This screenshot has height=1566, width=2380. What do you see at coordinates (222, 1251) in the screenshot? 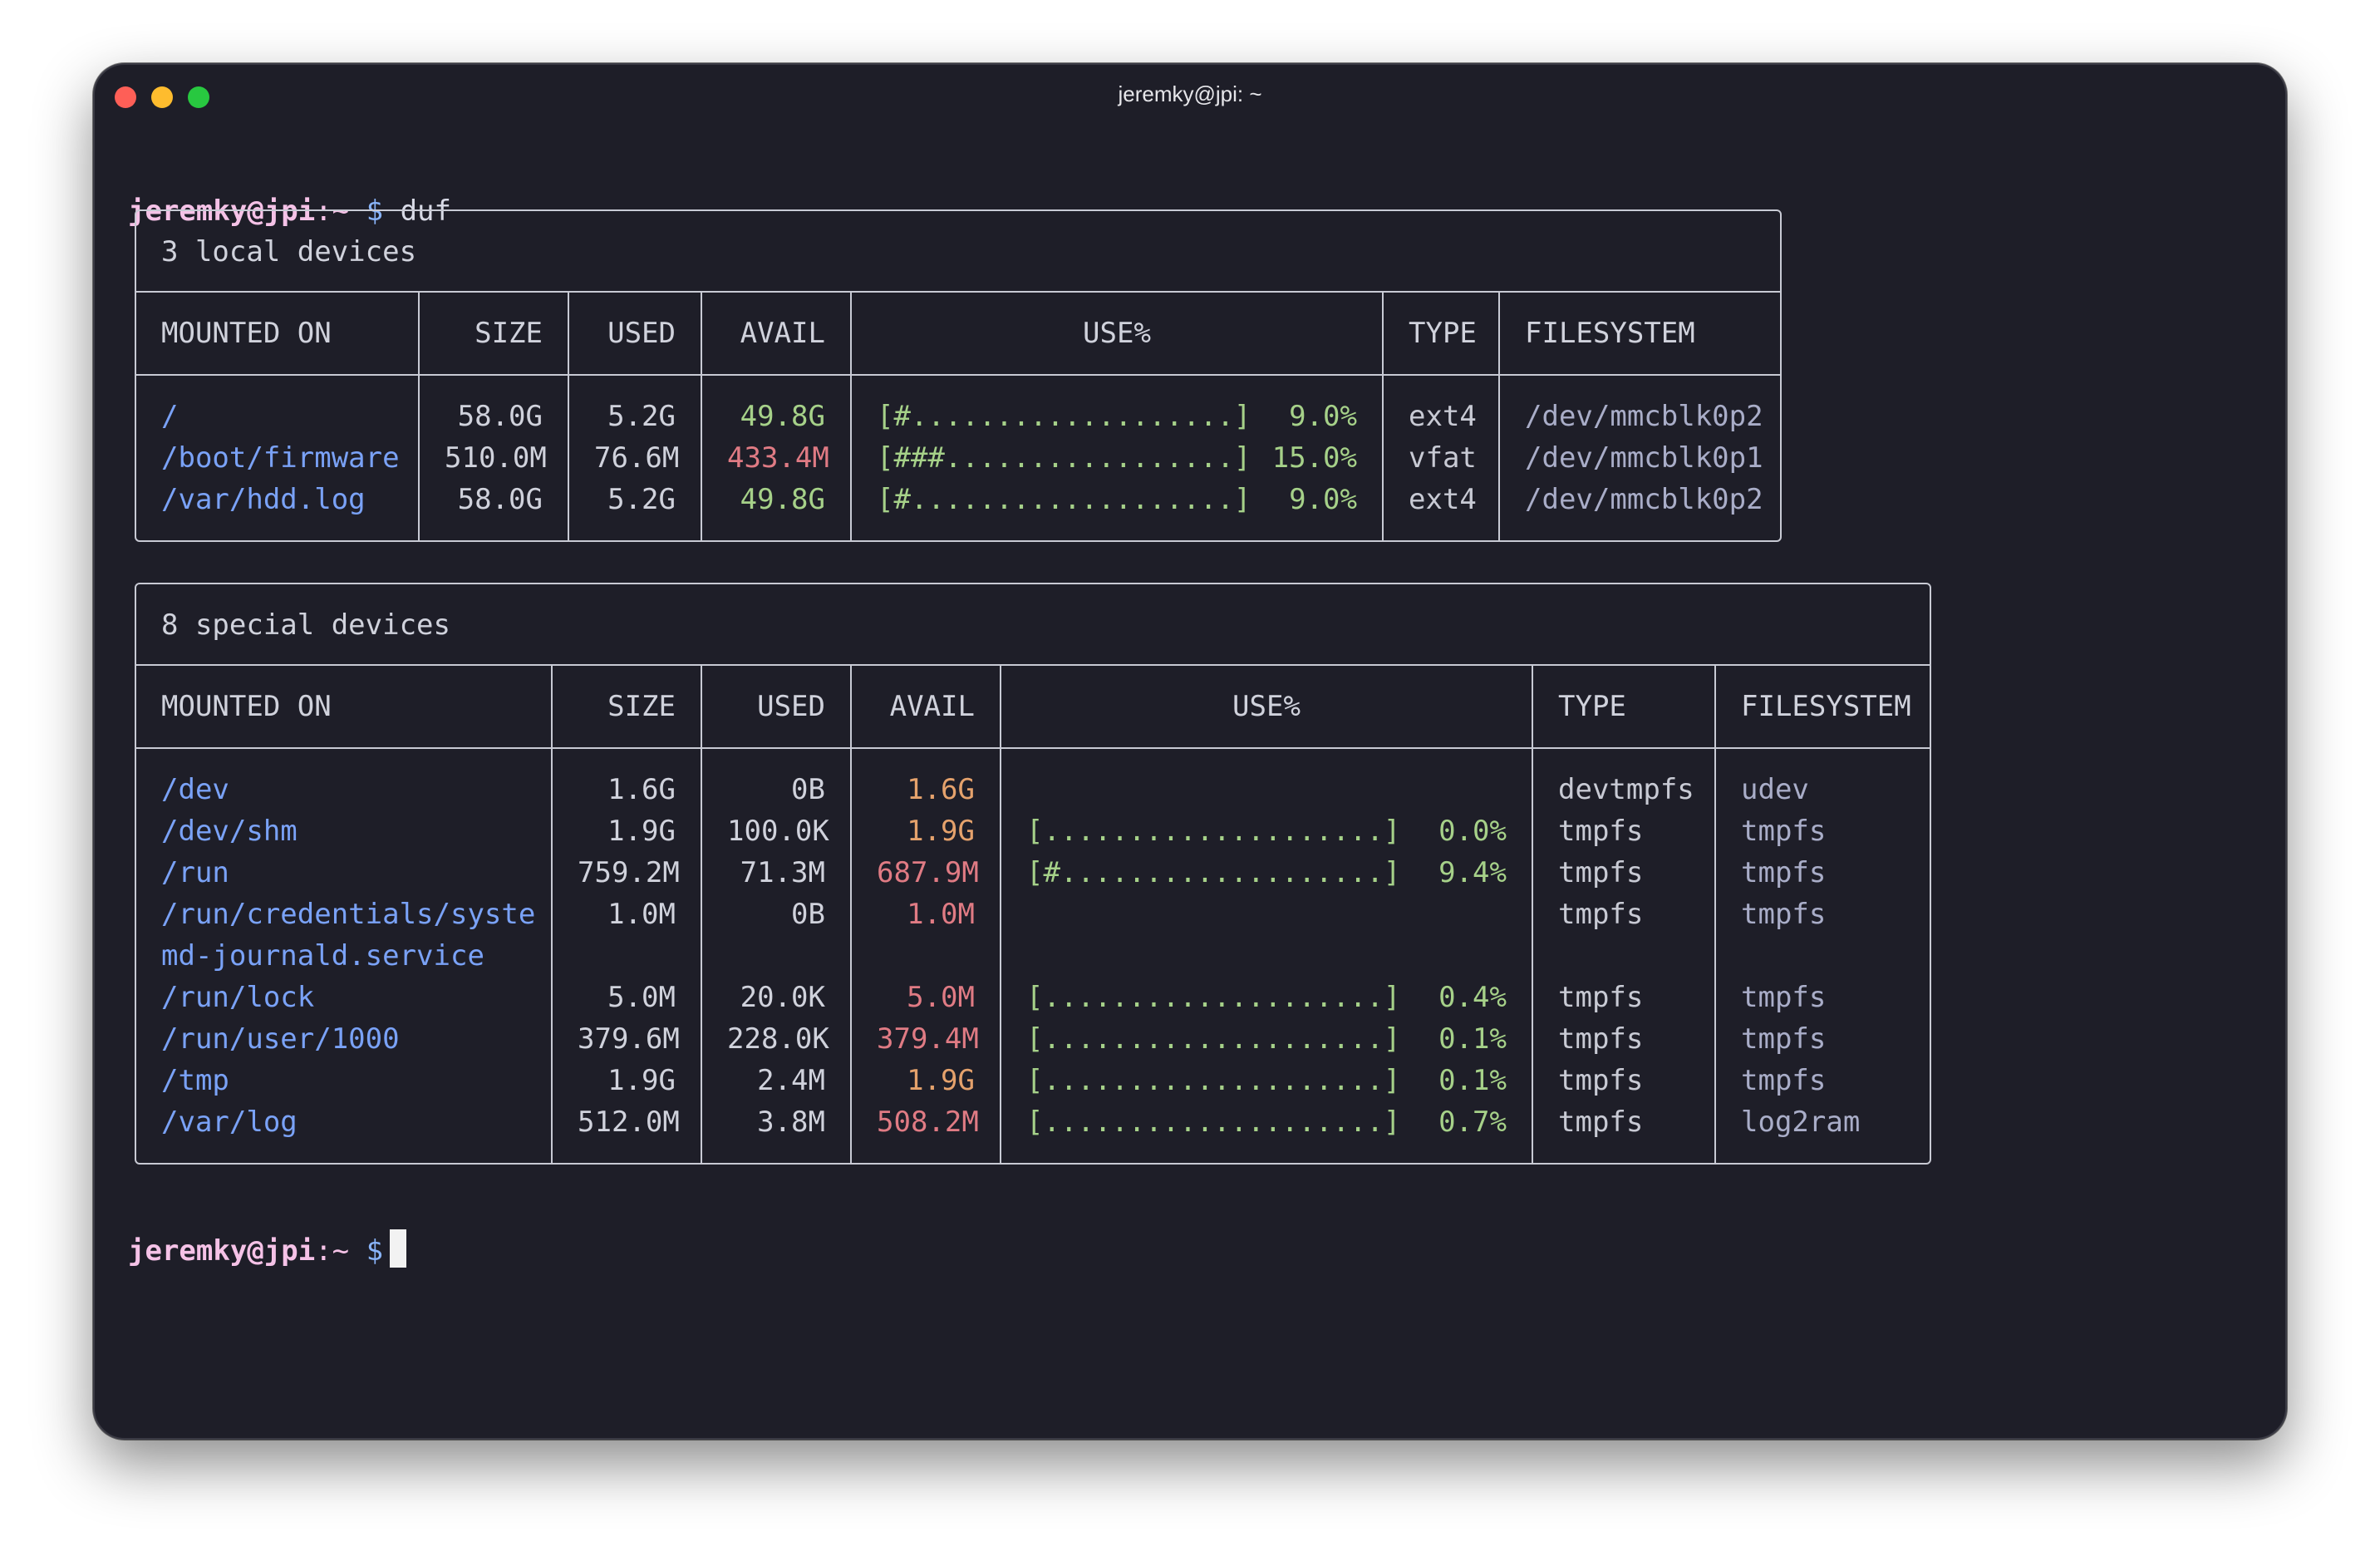
I see `prompt-user-host: jeremky@jpi` at bounding box center [222, 1251].